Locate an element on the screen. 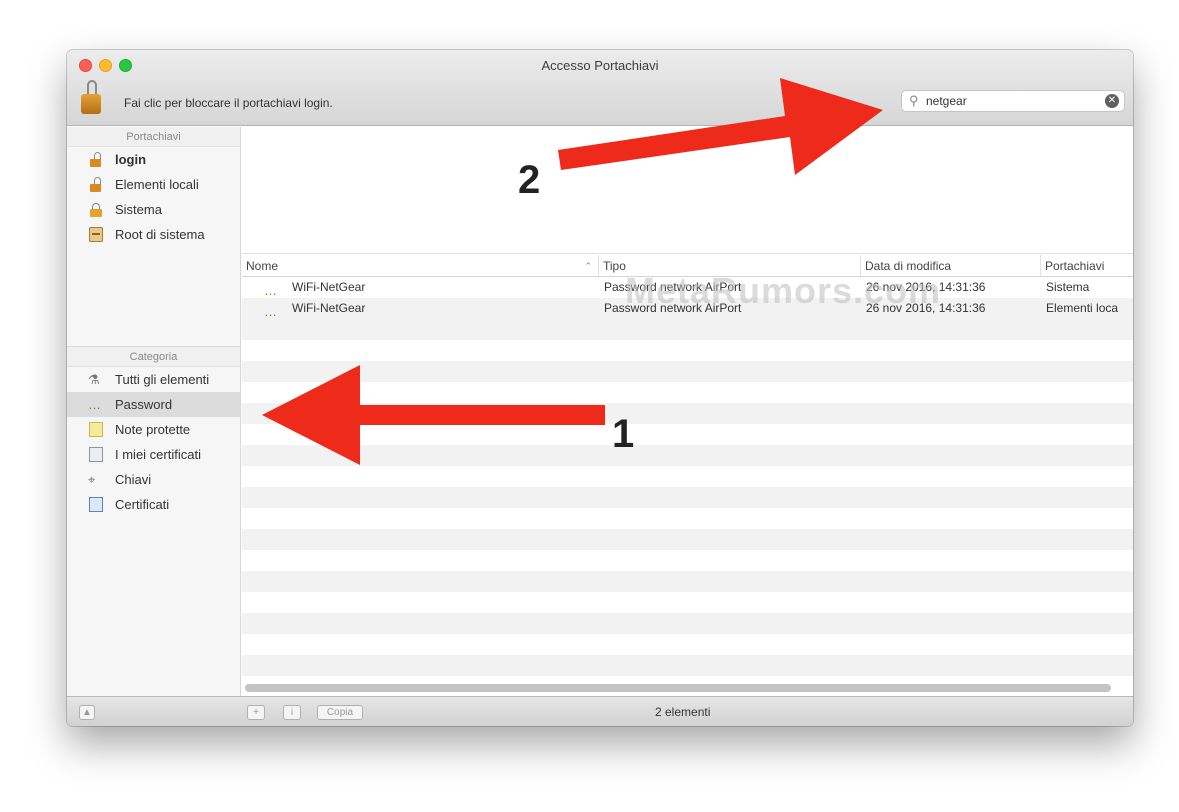  window-title: Accesso Portachiavi is located at coordinates (600, 65).